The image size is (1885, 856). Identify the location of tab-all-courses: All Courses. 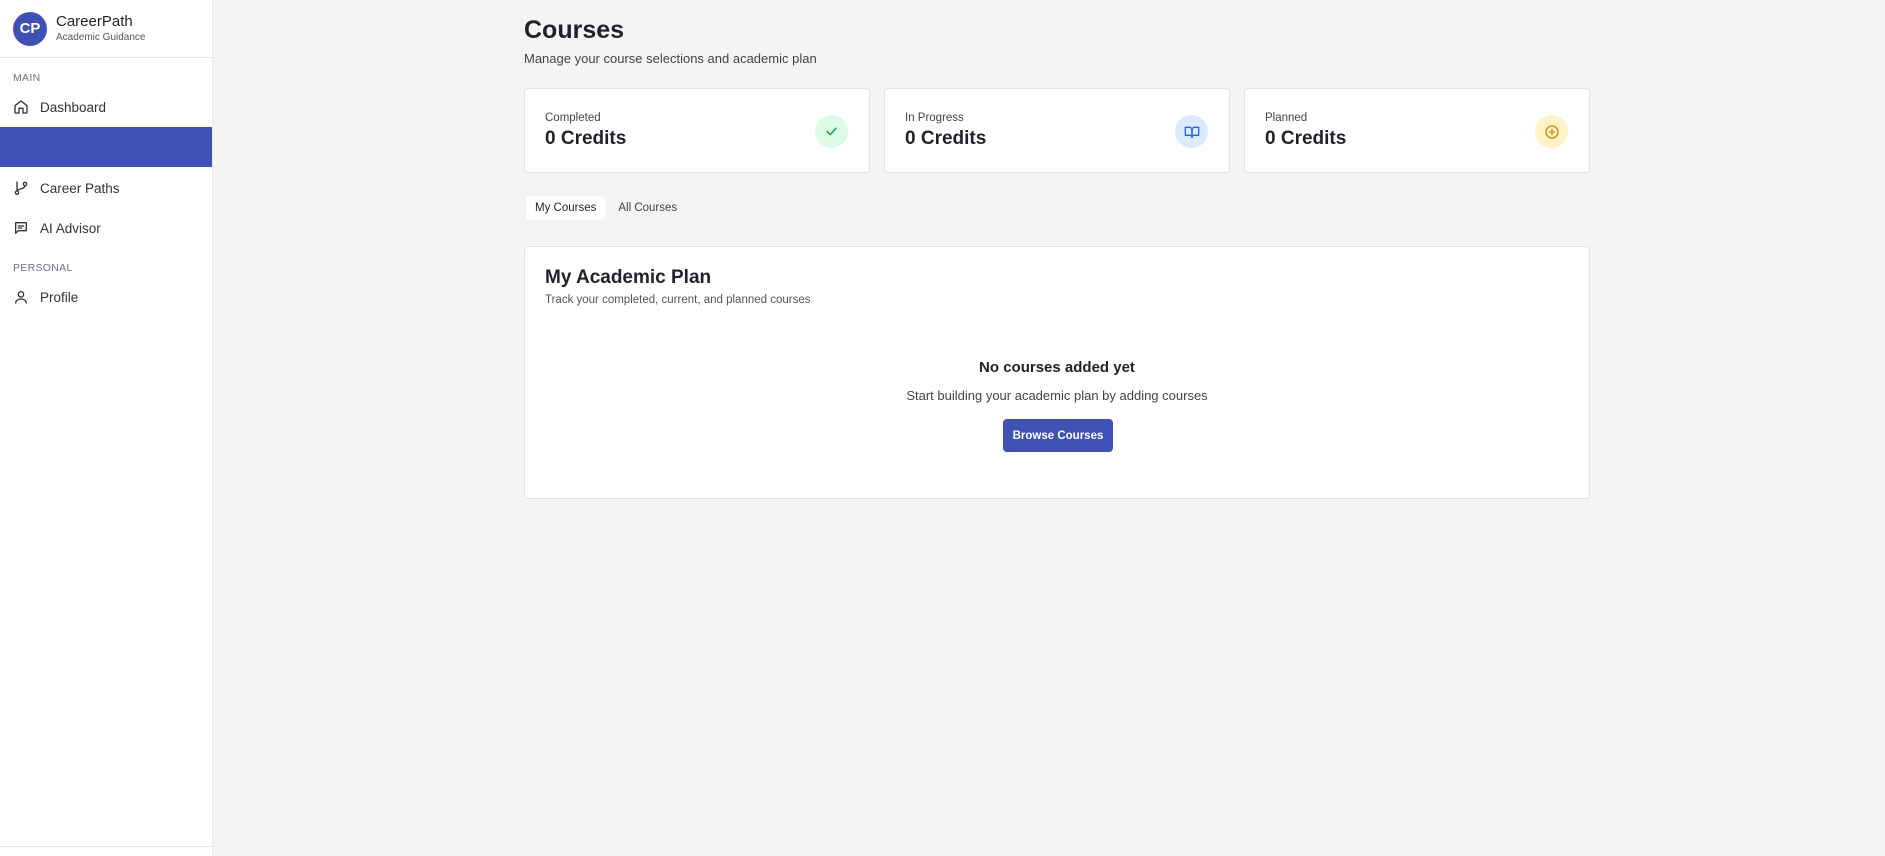
(647, 208).